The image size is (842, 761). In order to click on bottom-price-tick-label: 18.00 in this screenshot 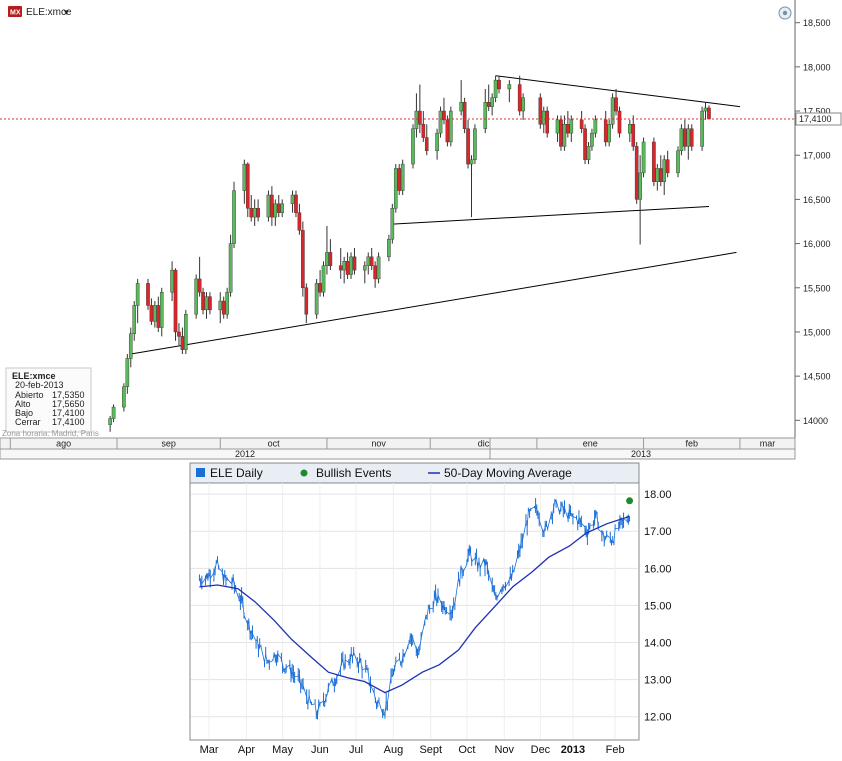, I will do `click(658, 495)`.